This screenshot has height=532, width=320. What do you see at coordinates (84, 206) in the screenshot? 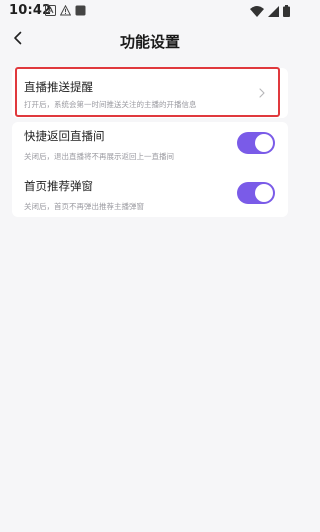
I see `setting-description: 关闭后，首页不再弹出推荐主播弹窗` at bounding box center [84, 206].